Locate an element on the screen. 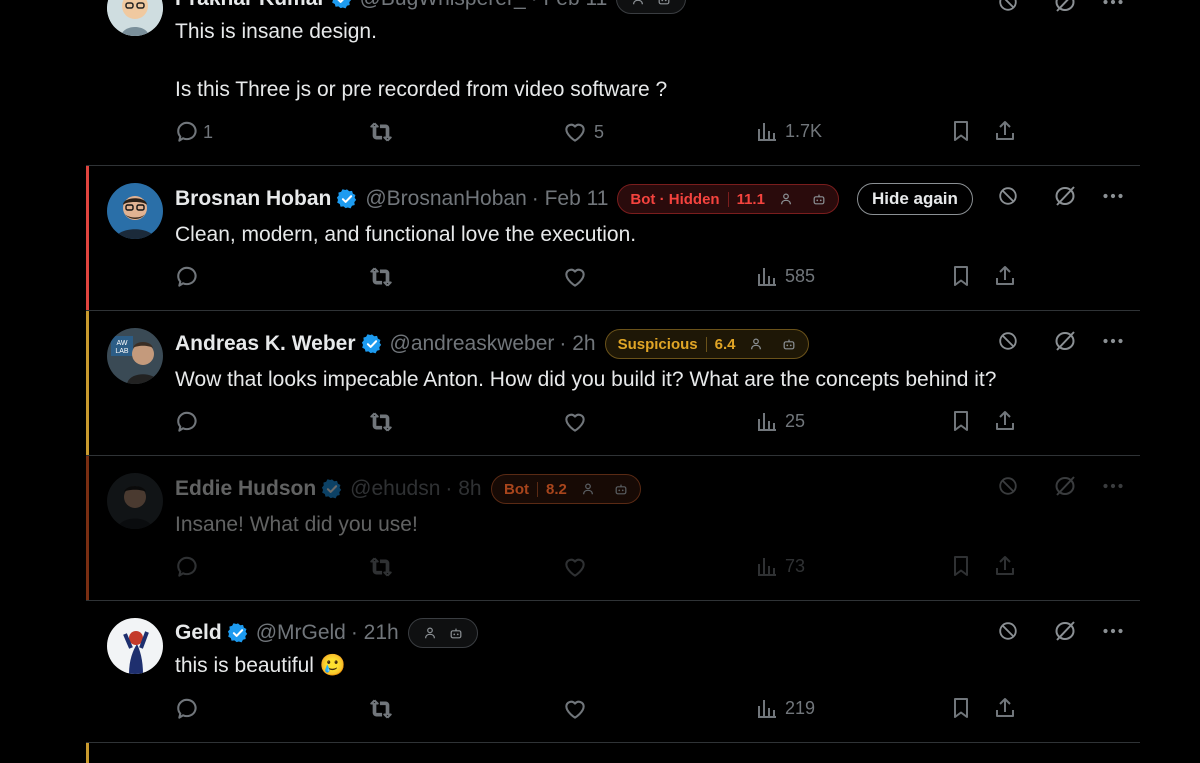 The image size is (1200, 763). badge-row: Bot 8.2 is located at coordinates (566, 489).